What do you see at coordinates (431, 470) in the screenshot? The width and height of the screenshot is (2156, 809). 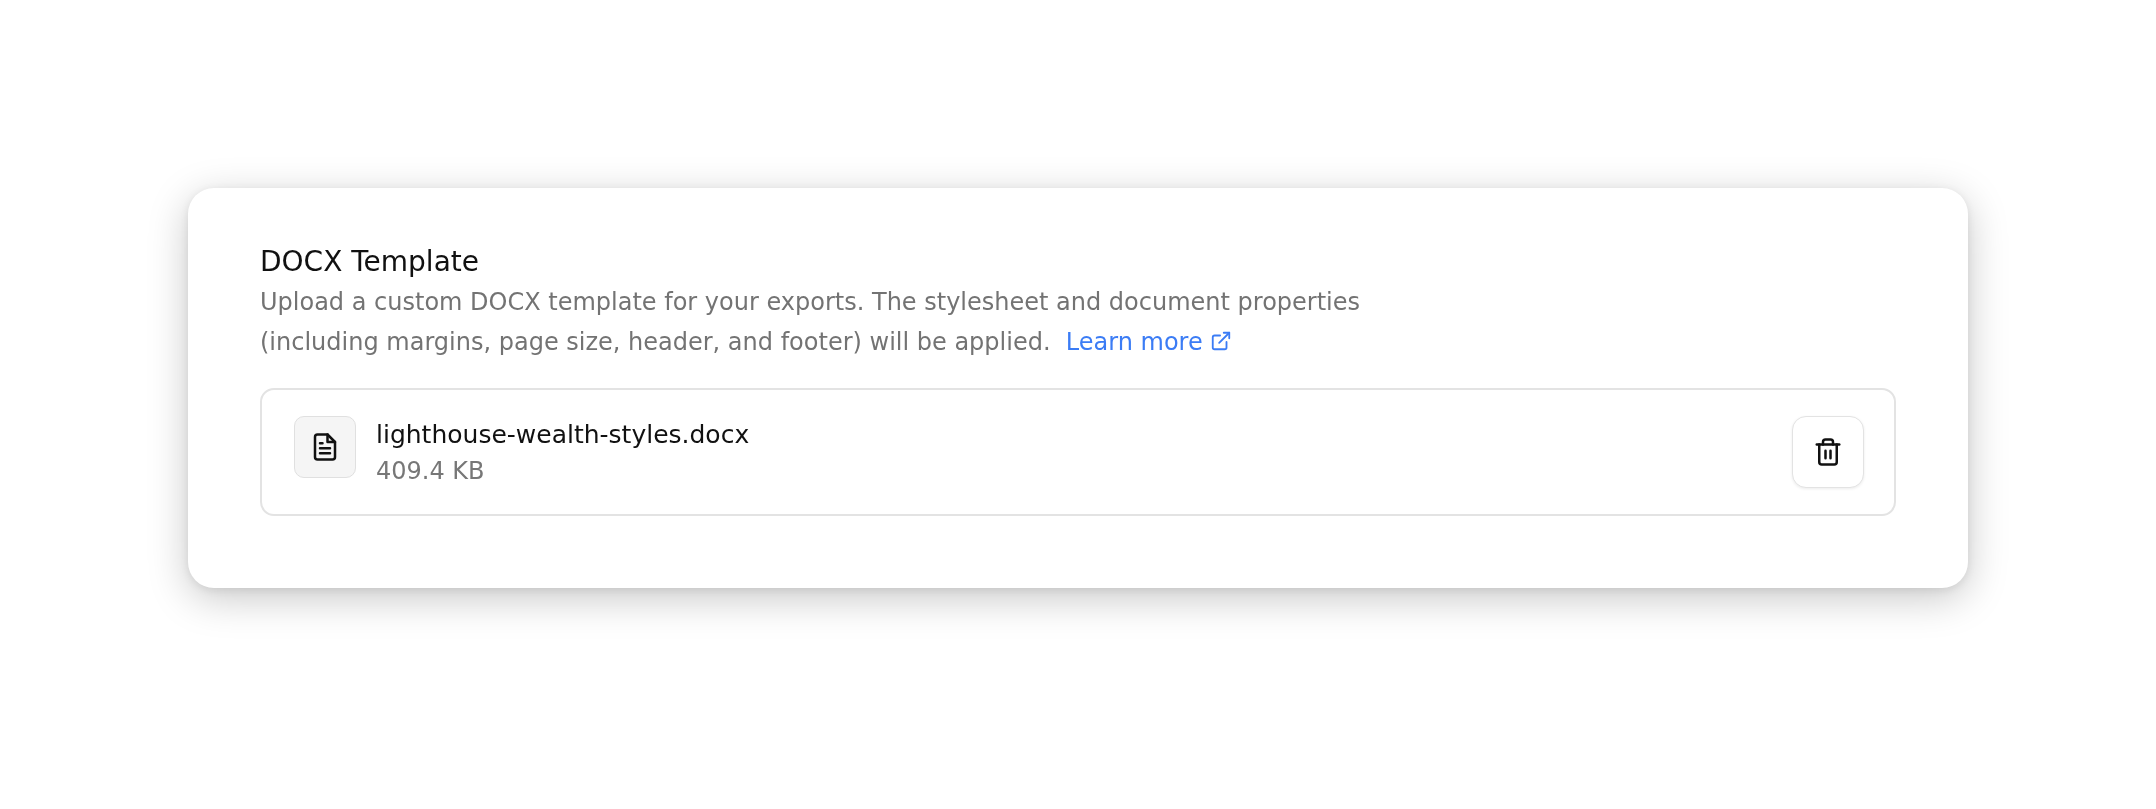 I see `file-size: 409.4 KB` at bounding box center [431, 470].